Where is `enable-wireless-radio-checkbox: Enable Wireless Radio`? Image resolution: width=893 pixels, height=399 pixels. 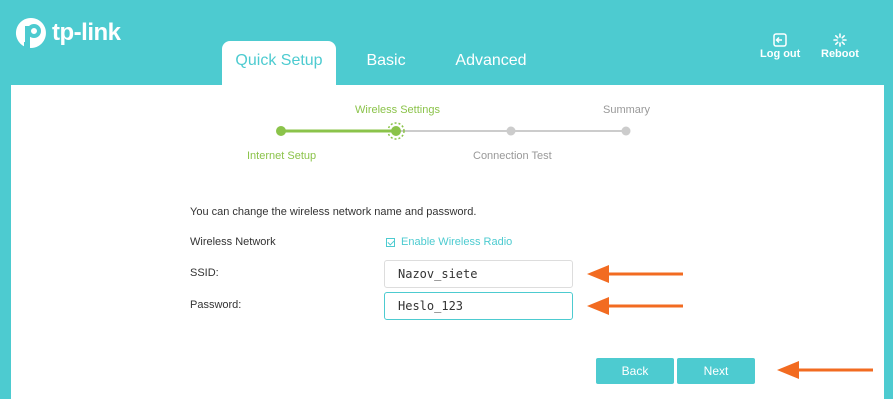
enable-wireless-radio-checkbox: Enable Wireless Radio is located at coordinates (449, 242).